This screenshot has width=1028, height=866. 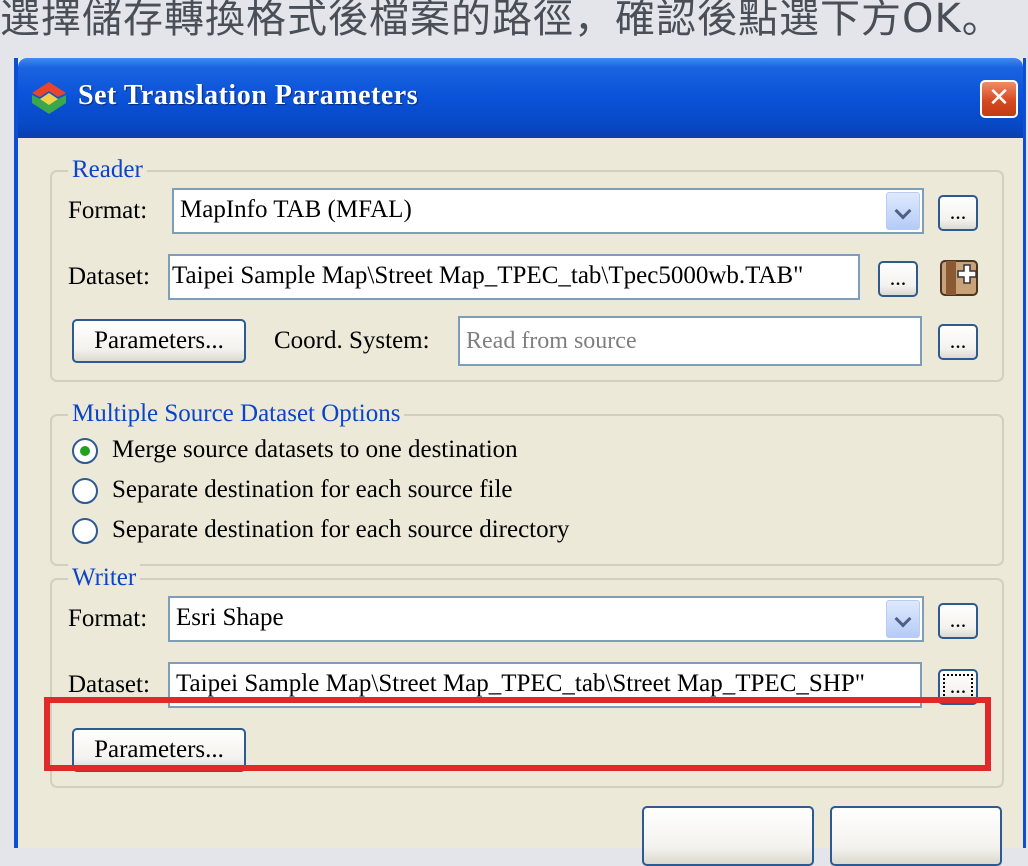 What do you see at coordinates (916, 836) in the screenshot?
I see `cancel-button` at bounding box center [916, 836].